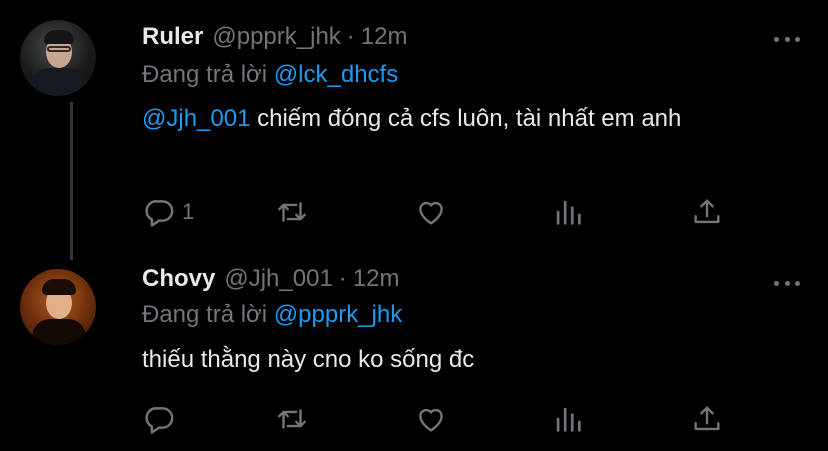 This screenshot has width=828, height=451. I want to click on reply-button: 1, so click(168, 212).